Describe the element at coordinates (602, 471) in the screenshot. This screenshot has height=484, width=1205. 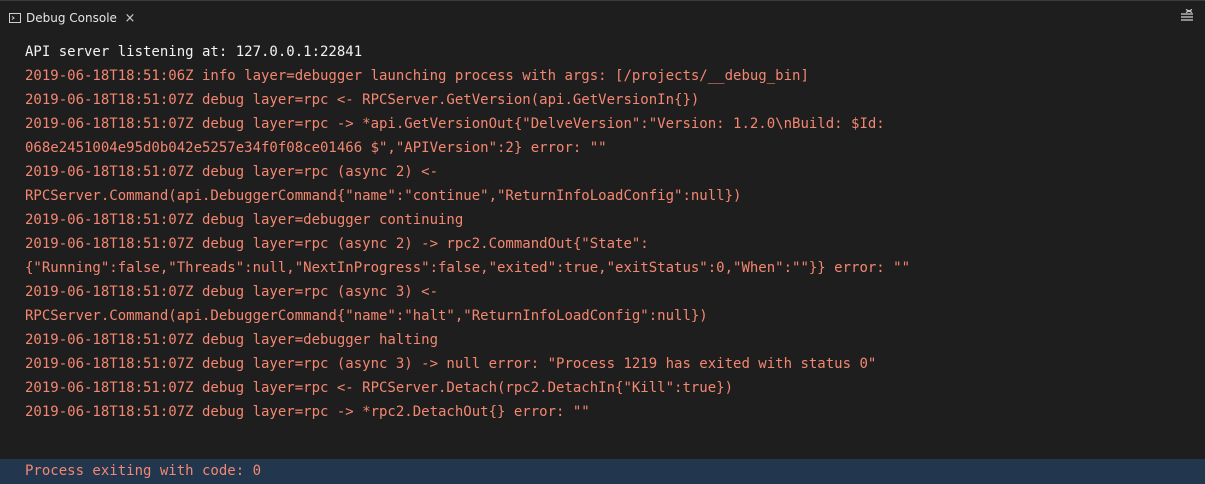
I see `selected-exit-row: Process exiting with code: 0` at that location.